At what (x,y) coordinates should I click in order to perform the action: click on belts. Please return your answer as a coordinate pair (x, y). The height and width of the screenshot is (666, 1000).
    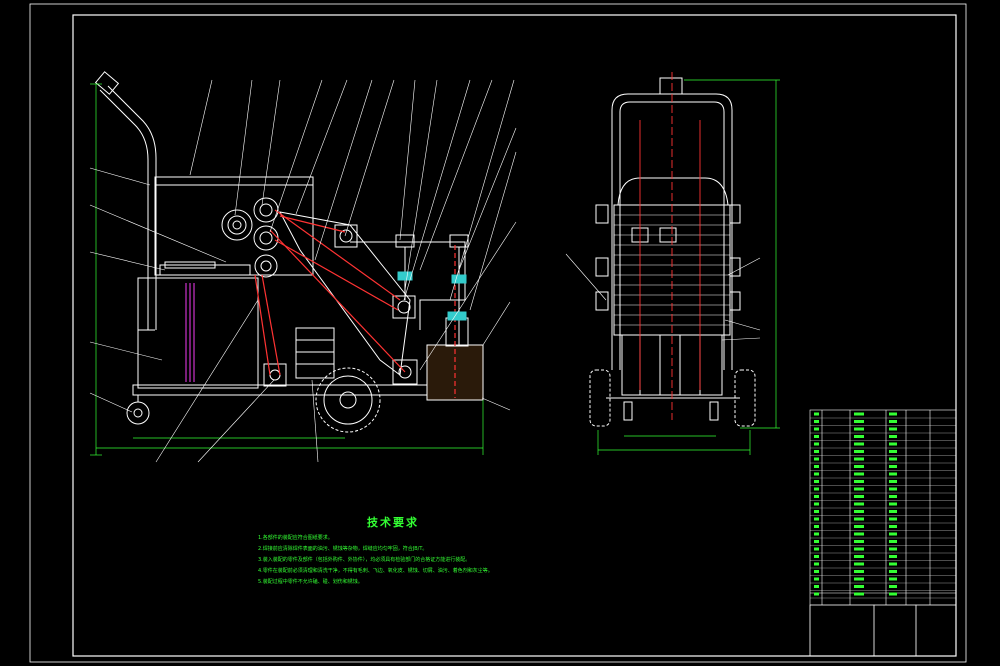
    Looking at the image, I should click on (355, 303).